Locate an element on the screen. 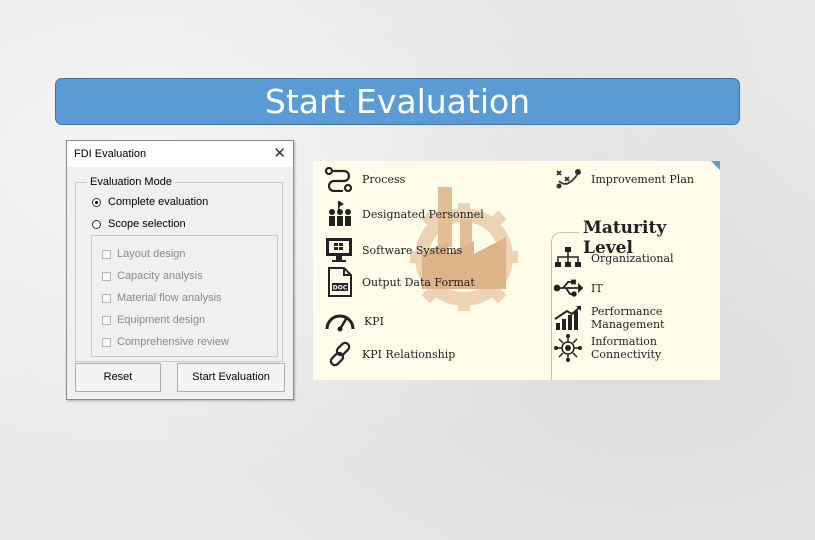 The image size is (815, 540). gauge-icon is located at coordinates (340, 323).